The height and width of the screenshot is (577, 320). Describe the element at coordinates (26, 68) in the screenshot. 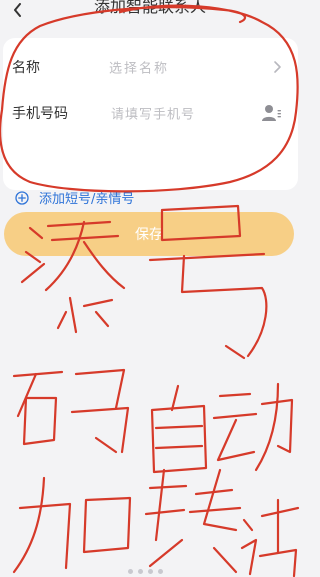

I see `name-label: 名称` at that location.